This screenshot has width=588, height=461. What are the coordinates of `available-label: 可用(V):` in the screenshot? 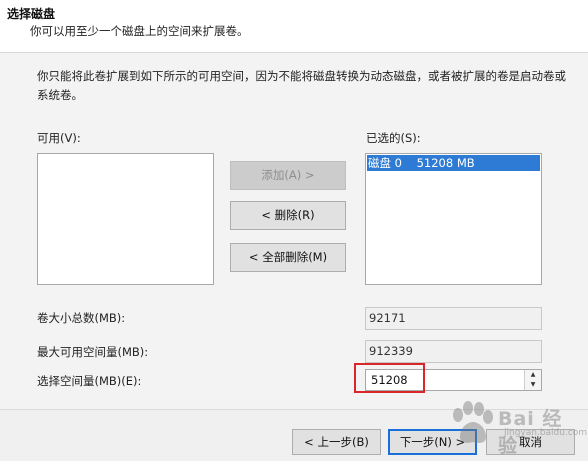 It's located at (59, 138).